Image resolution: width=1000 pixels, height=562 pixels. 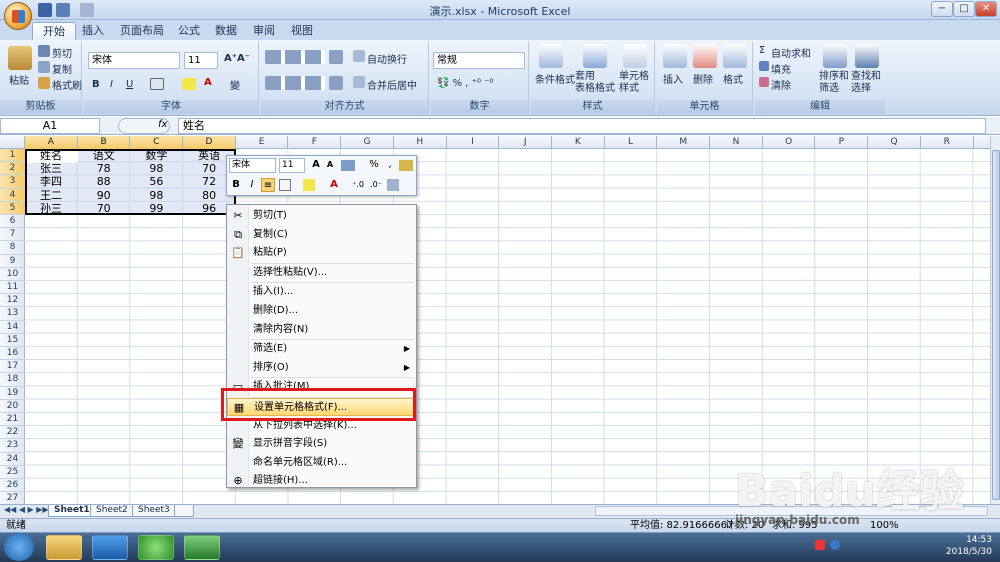 I want to click on clear-button: 清除, so click(x=781, y=84).